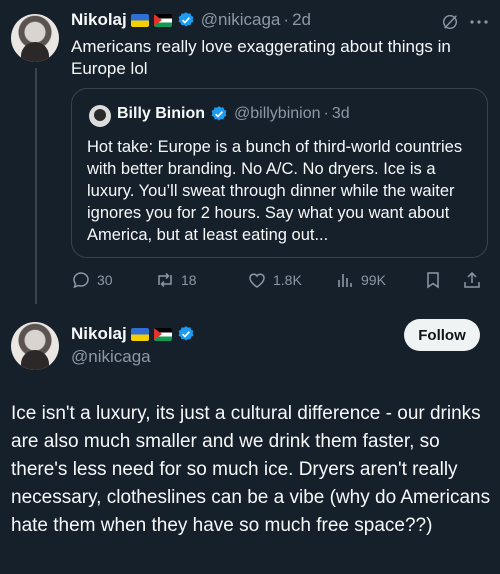 The image size is (500, 574). Describe the element at coordinates (36, 186) in the screenshot. I see `thread-line` at that location.